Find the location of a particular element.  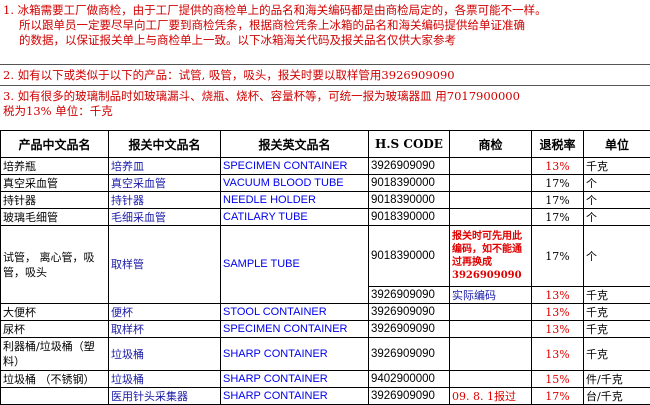

cell-decl-en: STOOL CONTAINER is located at coordinates (295, 312).